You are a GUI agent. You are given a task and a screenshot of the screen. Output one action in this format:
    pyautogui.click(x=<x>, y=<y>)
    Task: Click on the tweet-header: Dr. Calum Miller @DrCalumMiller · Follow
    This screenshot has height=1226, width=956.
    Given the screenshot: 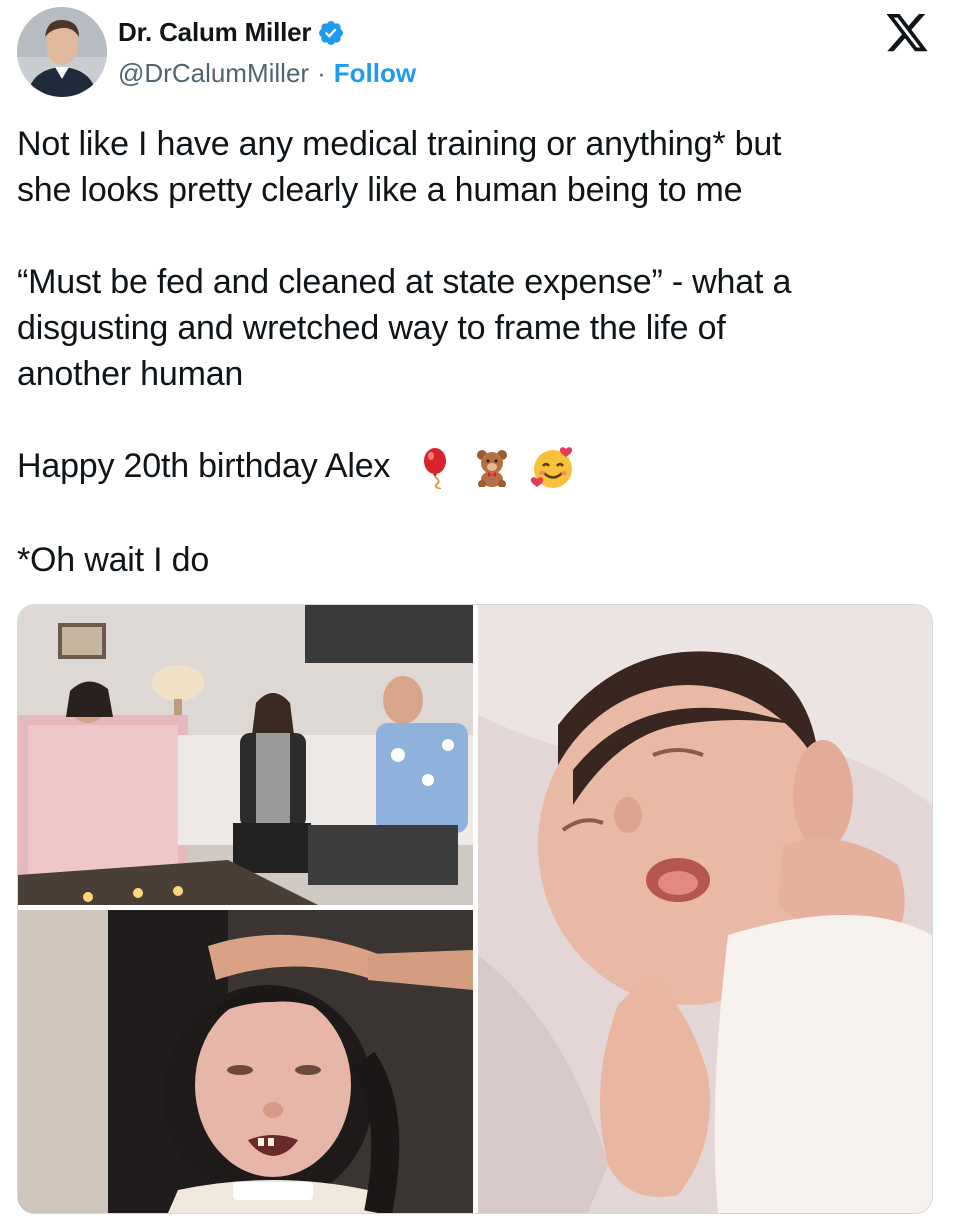 What is the action you would take?
    pyautogui.click(x=478, y=55)
    